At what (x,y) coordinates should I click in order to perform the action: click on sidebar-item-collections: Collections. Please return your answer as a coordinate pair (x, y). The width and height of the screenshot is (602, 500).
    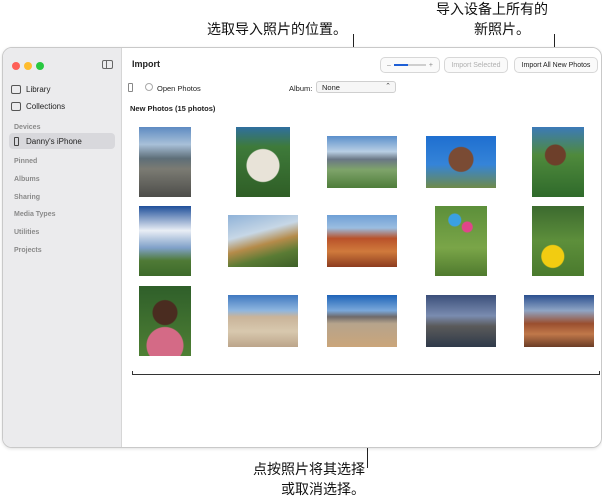
    Looking at the image, I should click on (38, 106).